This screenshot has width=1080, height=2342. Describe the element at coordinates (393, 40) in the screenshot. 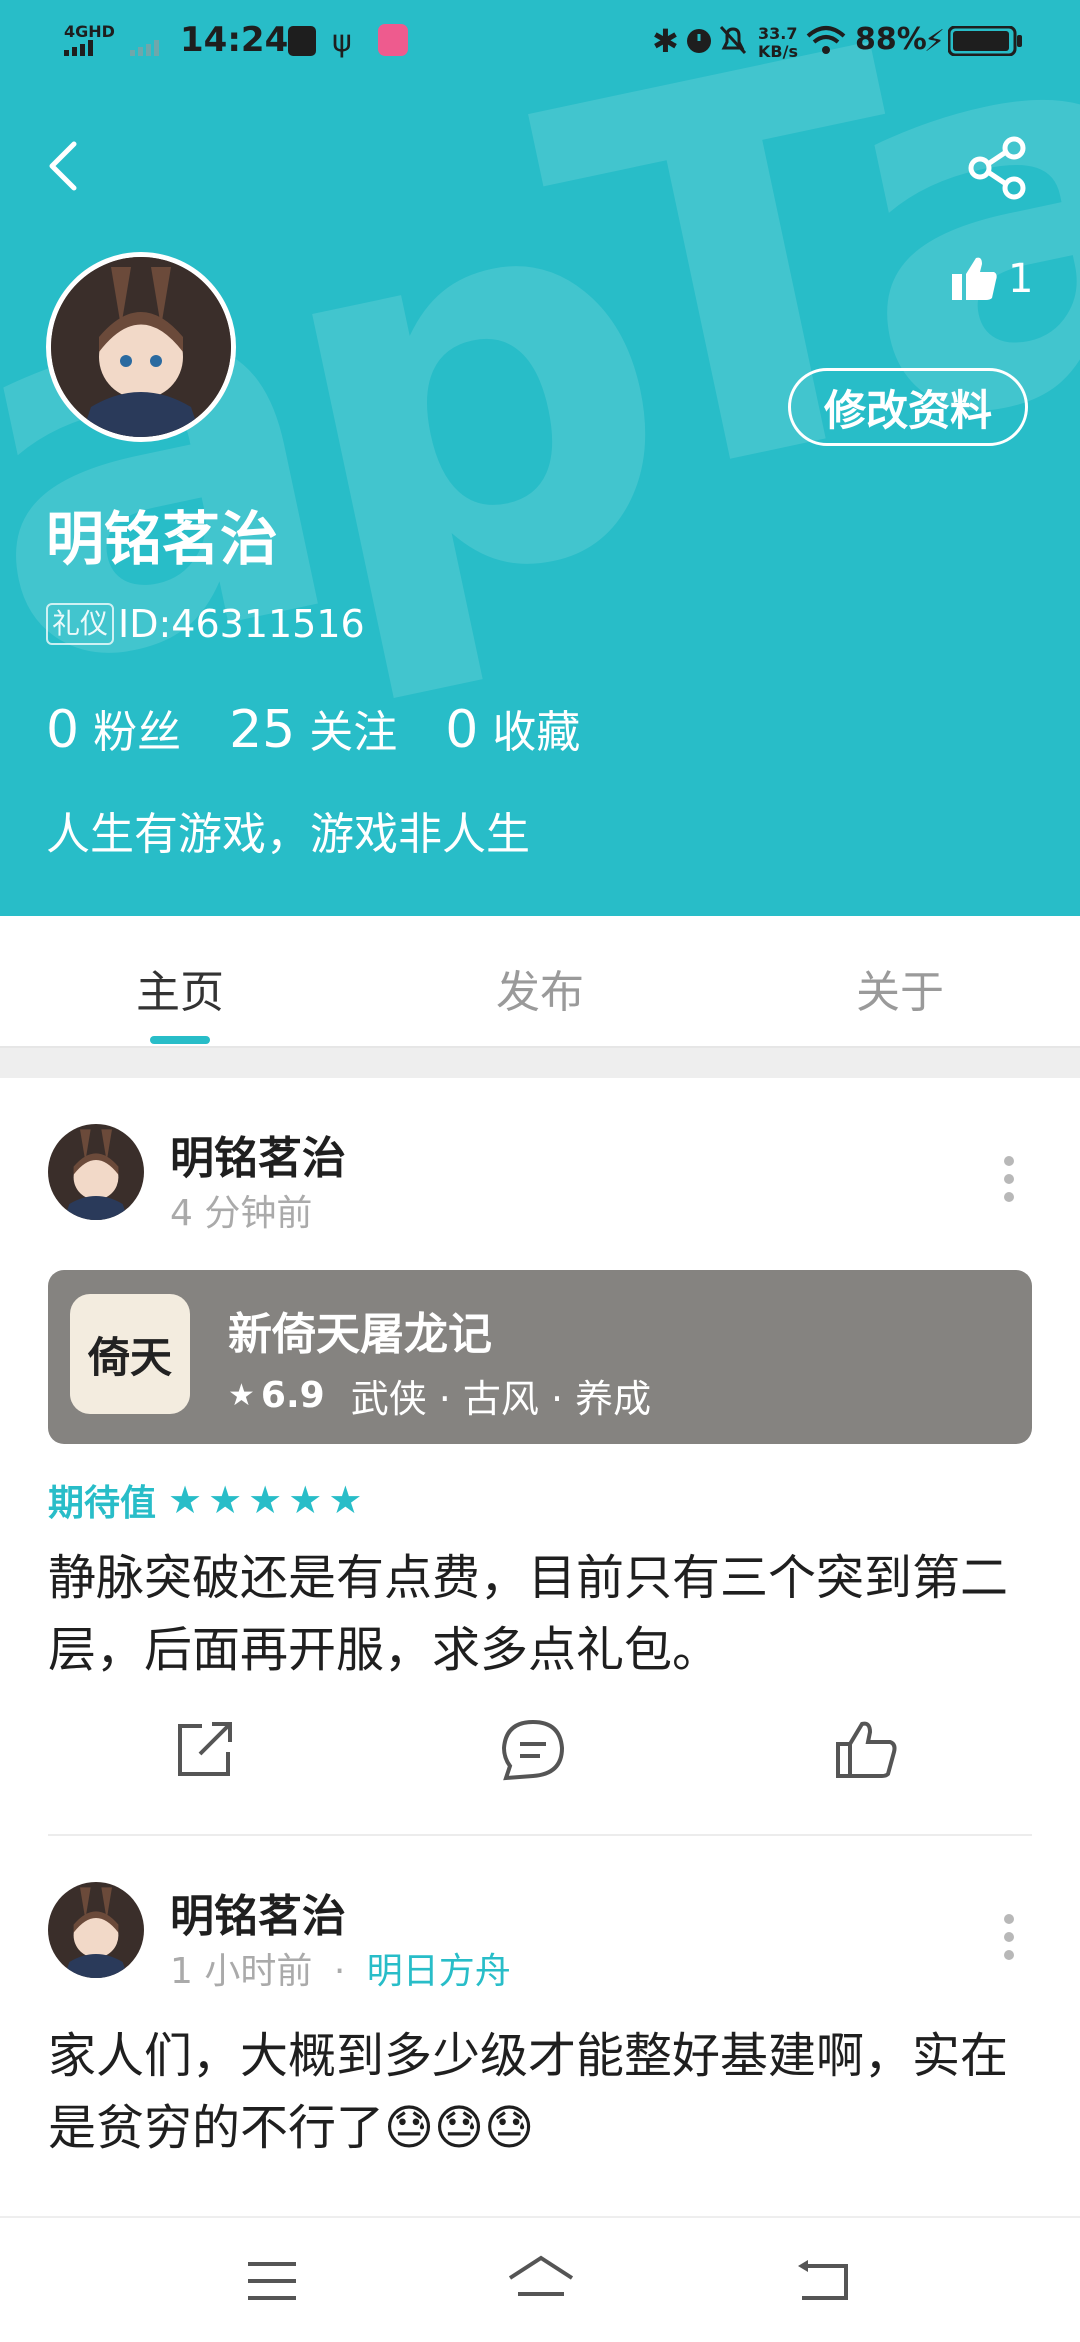

I see `bilibili-icon` at that location.